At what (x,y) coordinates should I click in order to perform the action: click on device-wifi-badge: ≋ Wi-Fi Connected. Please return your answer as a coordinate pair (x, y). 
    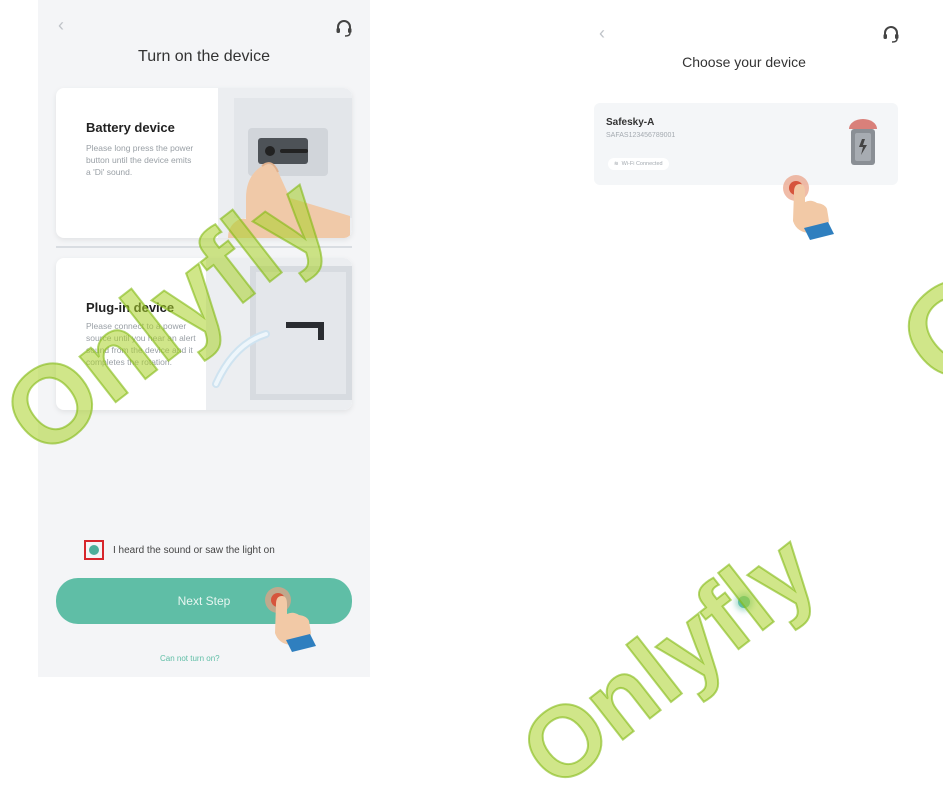
    Looking at the image, I should click on (638, 164).